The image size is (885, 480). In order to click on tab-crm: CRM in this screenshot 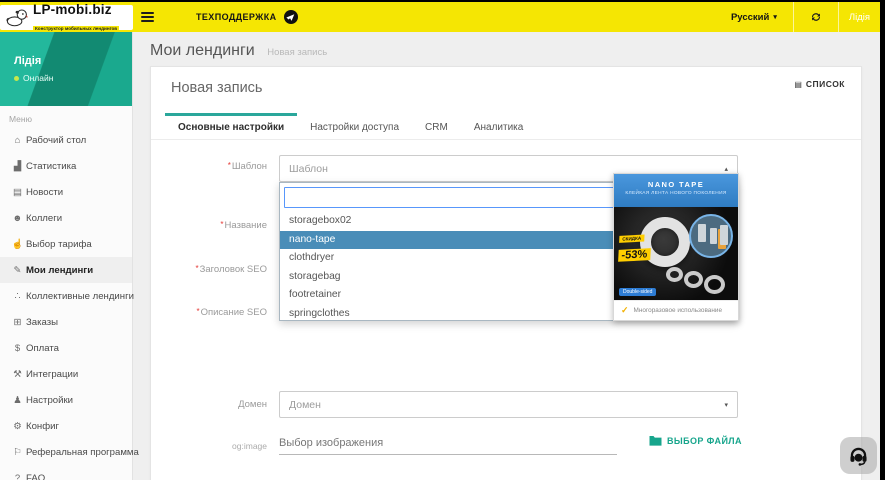, I will do `click(436, 126)`.